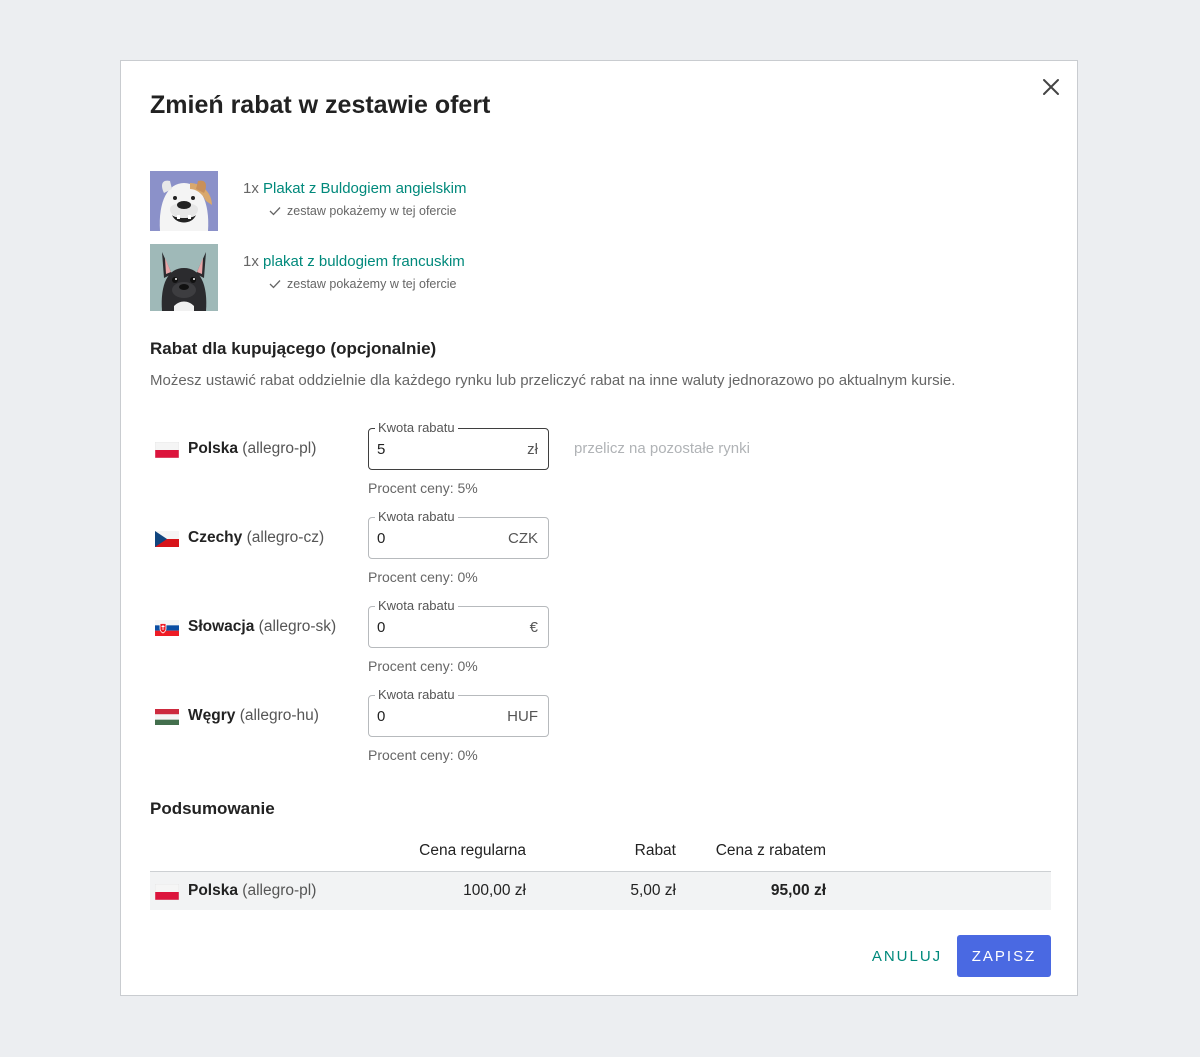 This screenshot has width=1200, height=1057. Describe the element at coordinates (655, 850) in the screenshot. I see `header-discount: Rabat` at that location.